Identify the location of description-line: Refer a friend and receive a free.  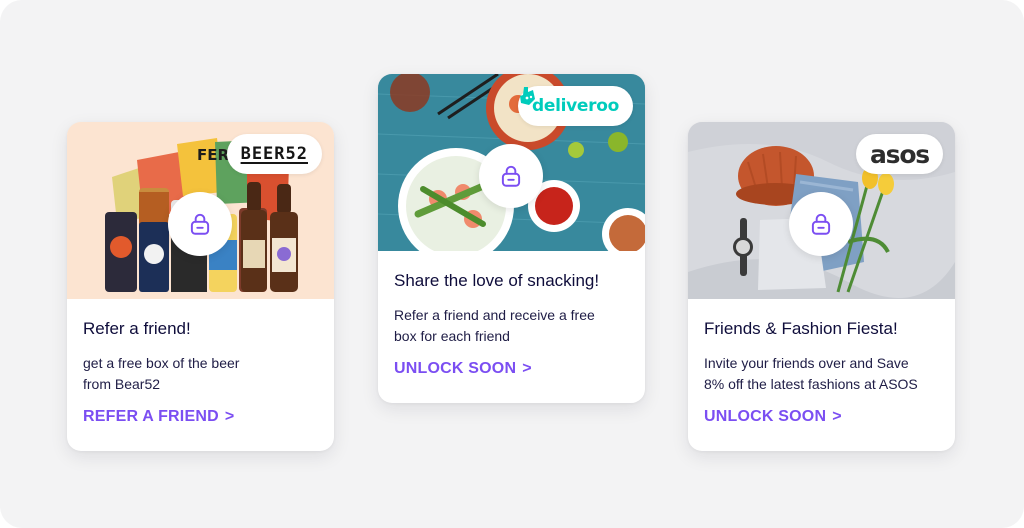
(494, 315).